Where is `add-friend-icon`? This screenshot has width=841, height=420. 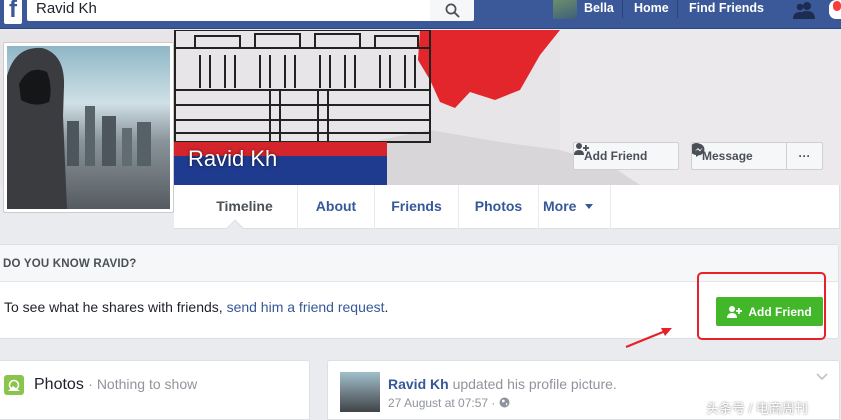
add-friend-icon is located at coordinates (581, 149).